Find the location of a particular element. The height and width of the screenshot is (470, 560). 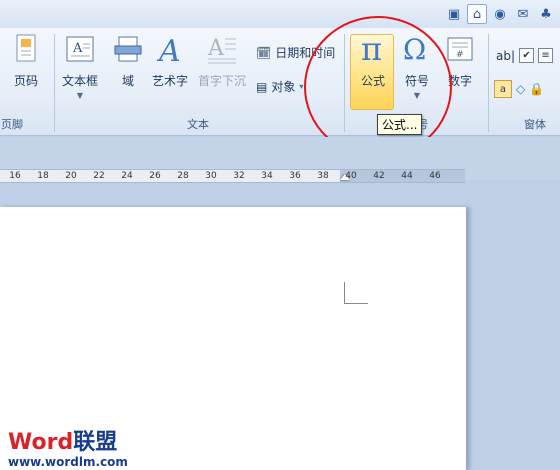

field-button: 域 is located at coordinates (128, 60).